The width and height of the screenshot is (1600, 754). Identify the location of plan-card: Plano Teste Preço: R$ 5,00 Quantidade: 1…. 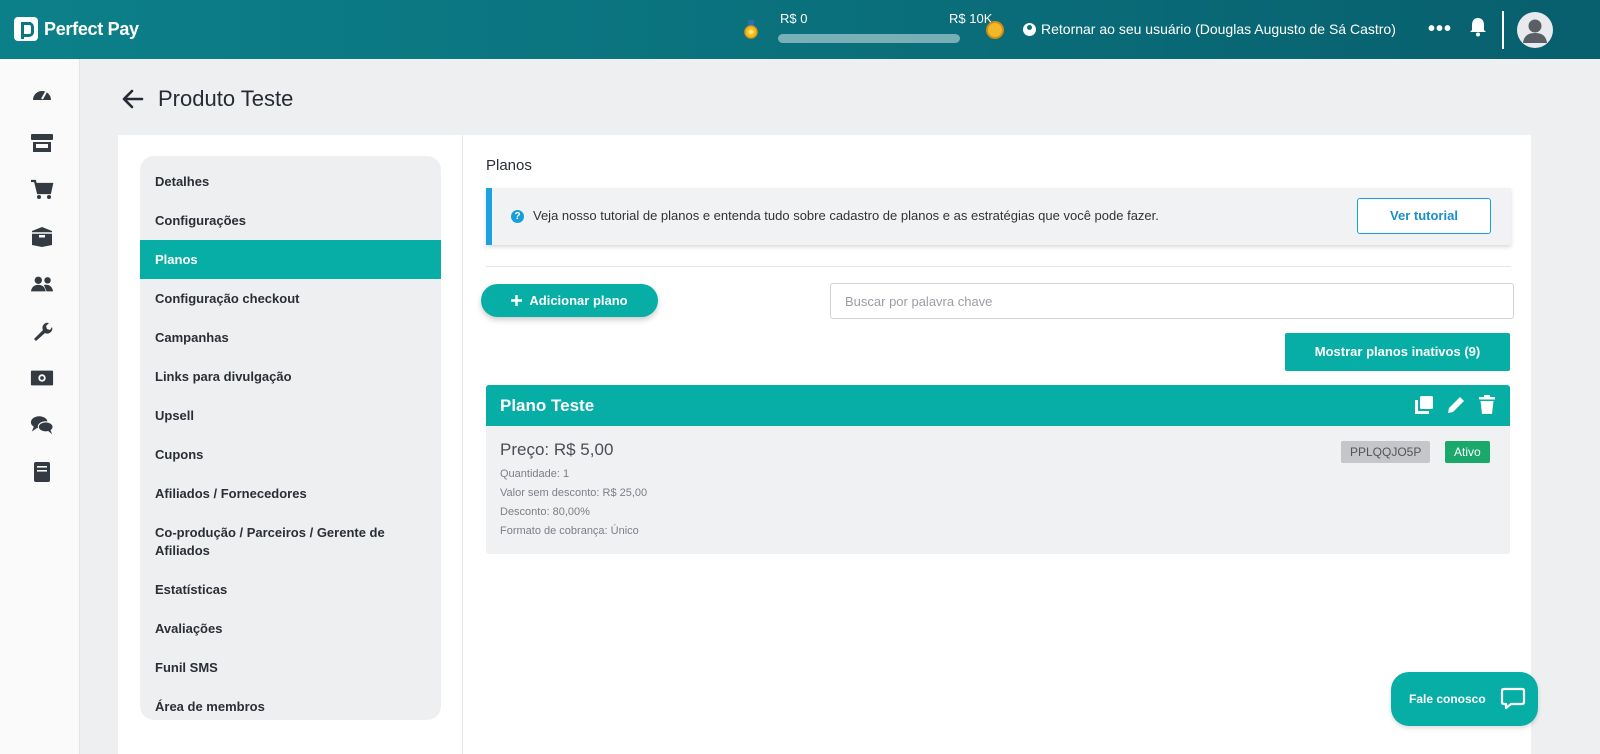
(998, 469).